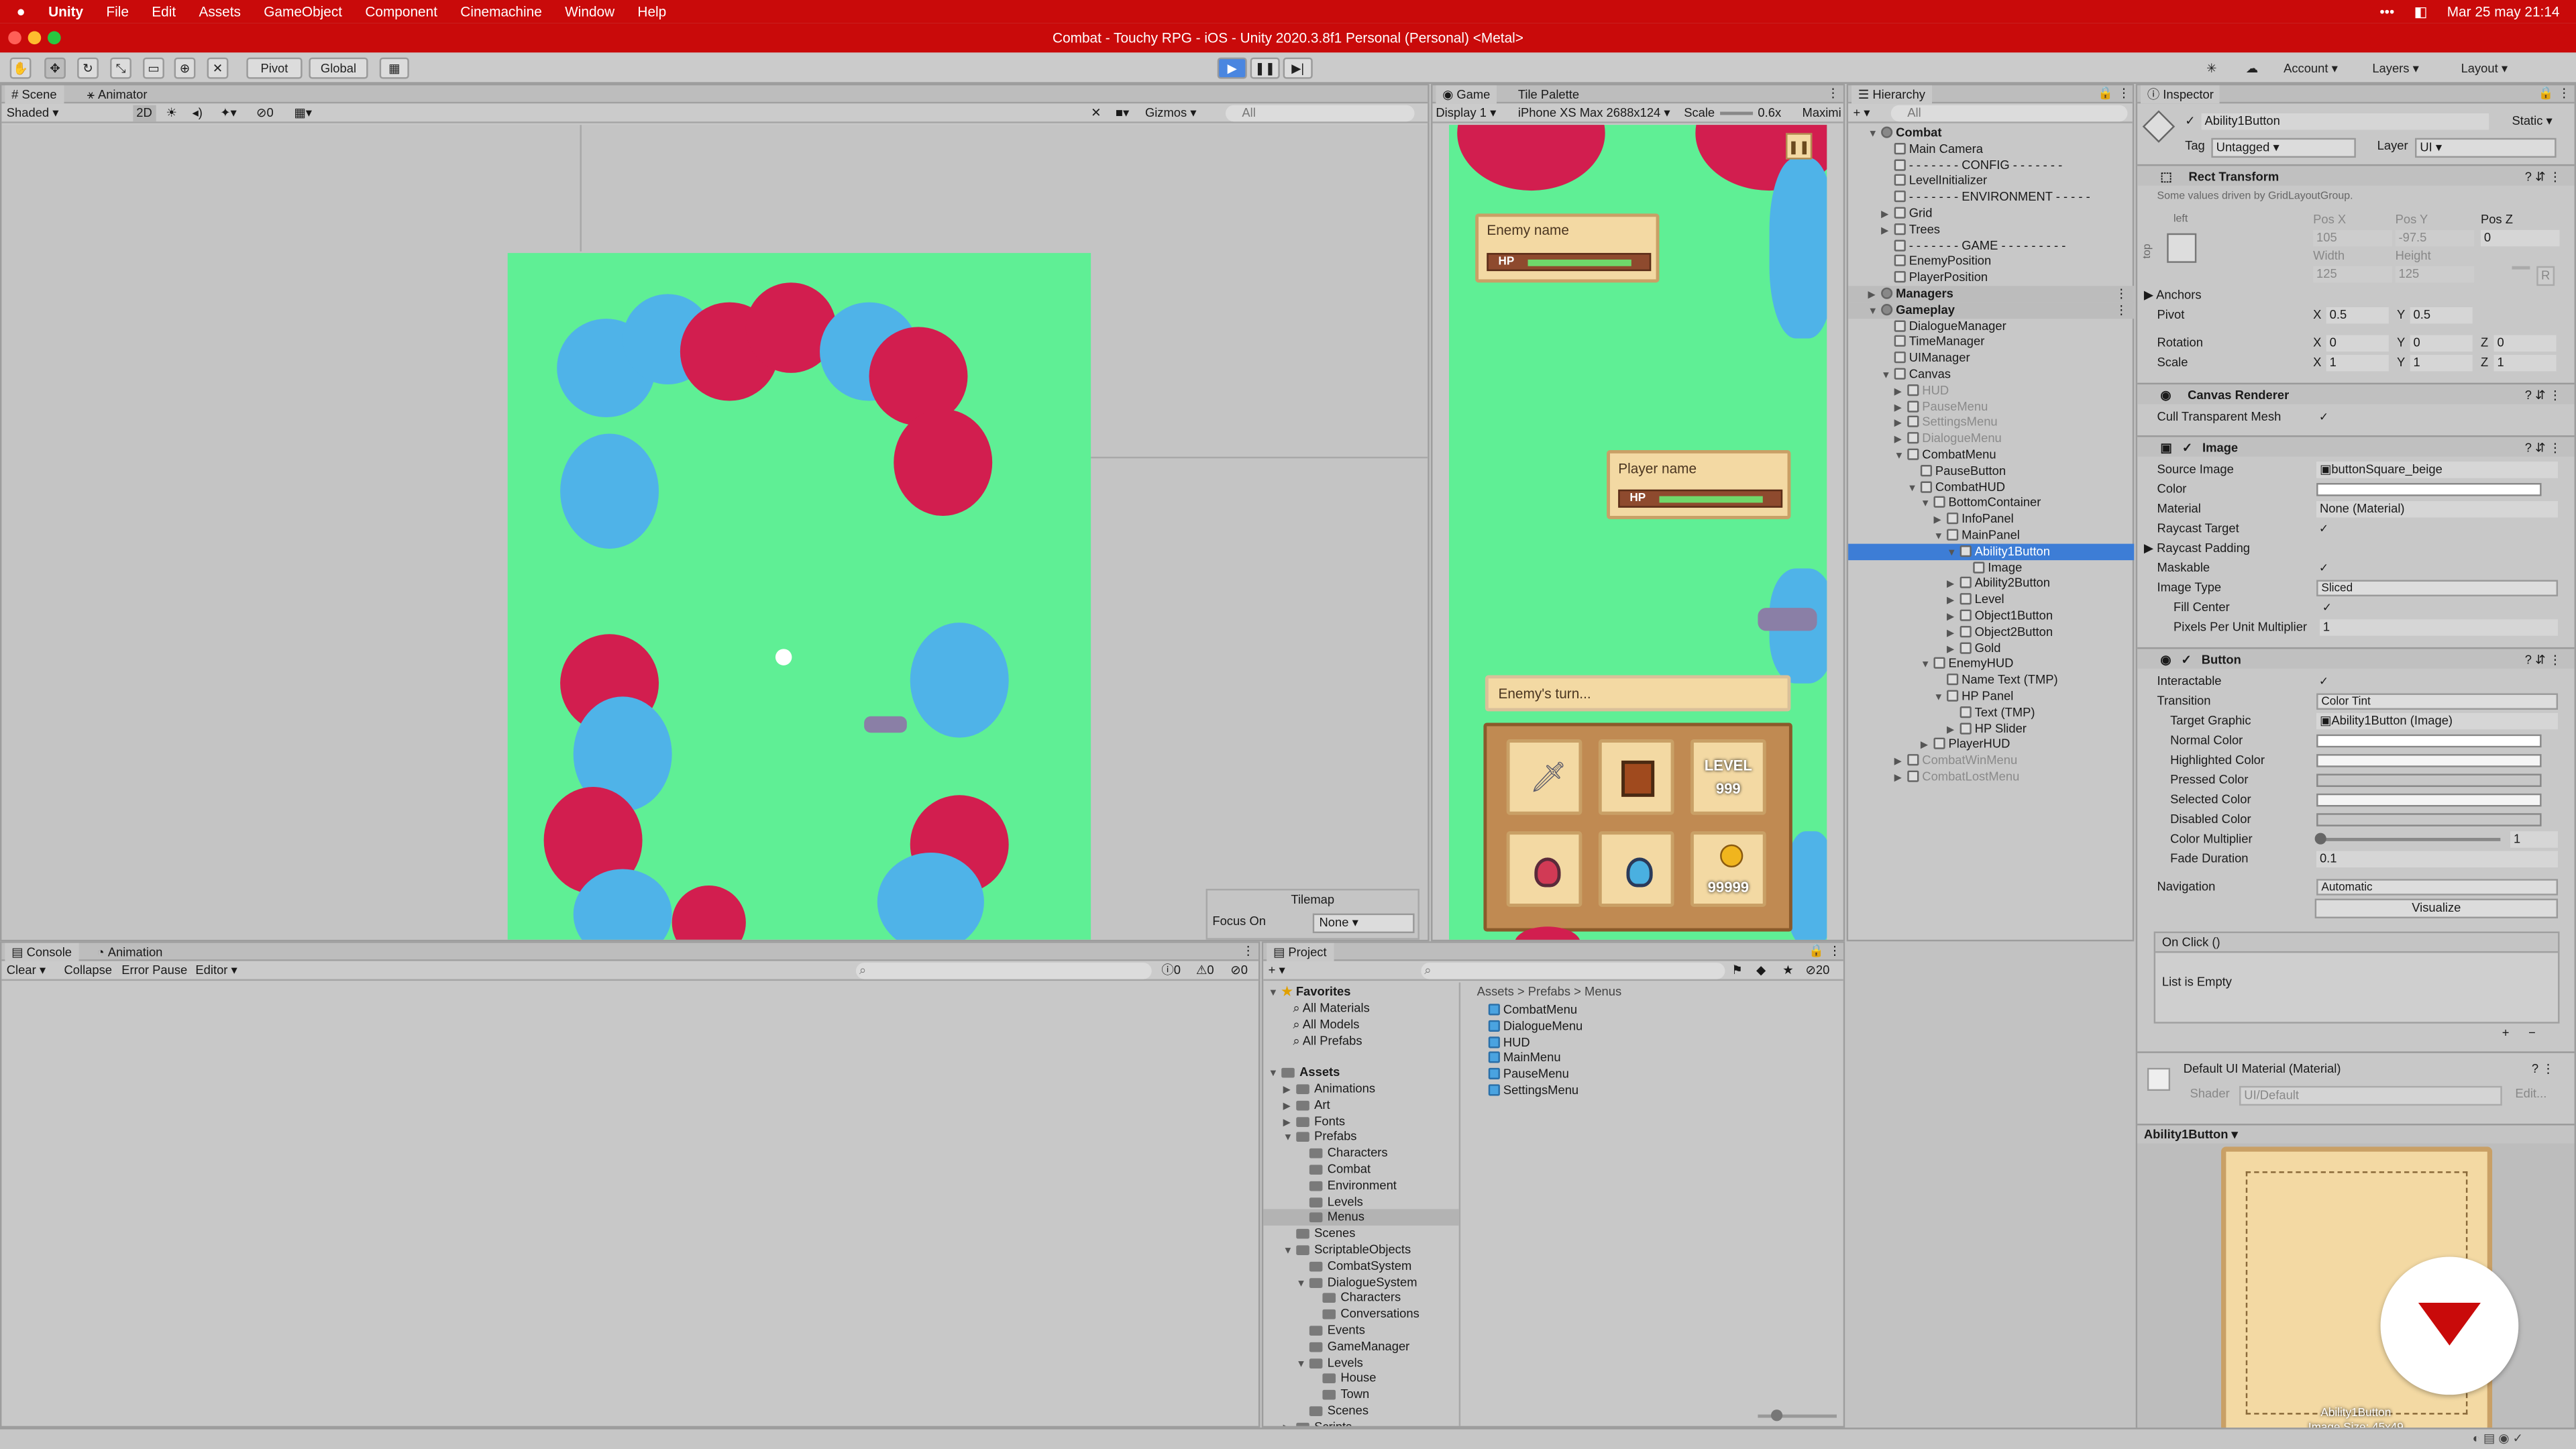 The image size is (2576, 1449). Describe the element at coordinates (1991, 551) in the screenshot. I see `hierarchy-item: ▼ Ability1Button` at that location.